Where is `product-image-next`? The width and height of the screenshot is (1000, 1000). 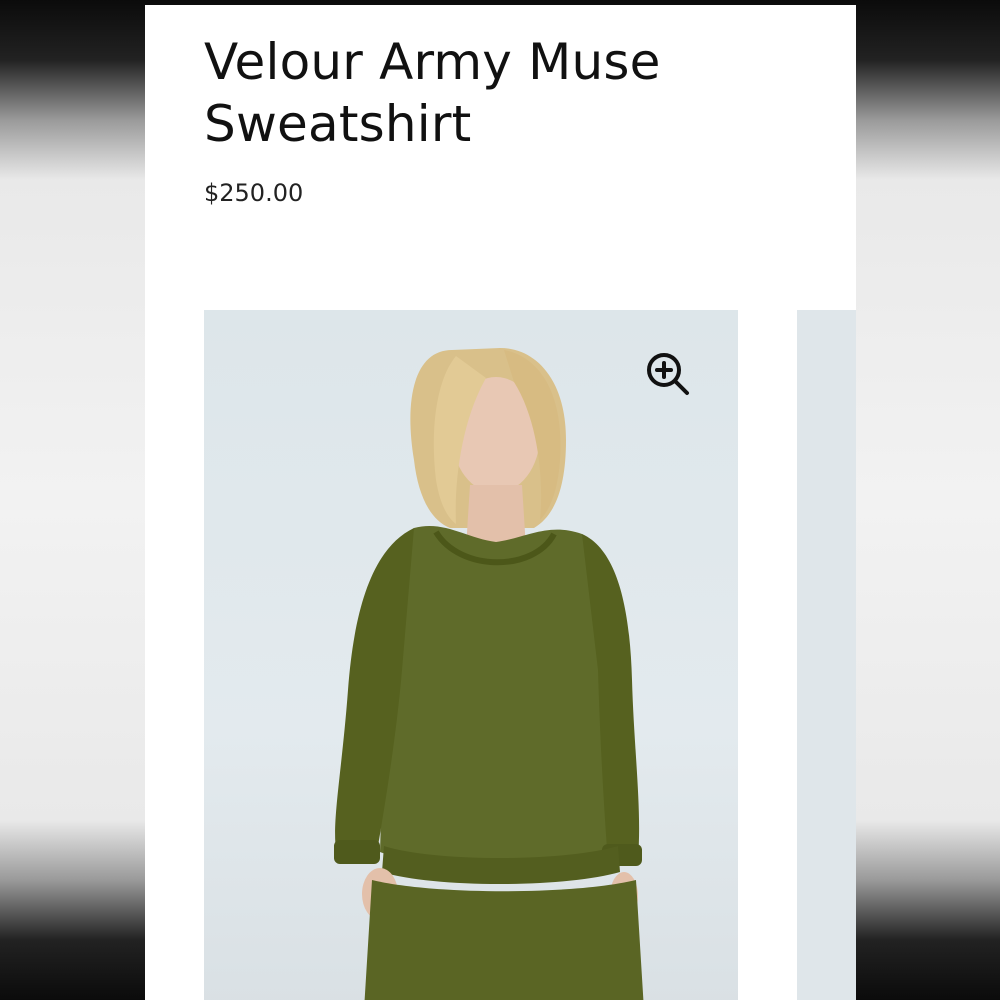
product-image-next is located at coordinates (826, 655).